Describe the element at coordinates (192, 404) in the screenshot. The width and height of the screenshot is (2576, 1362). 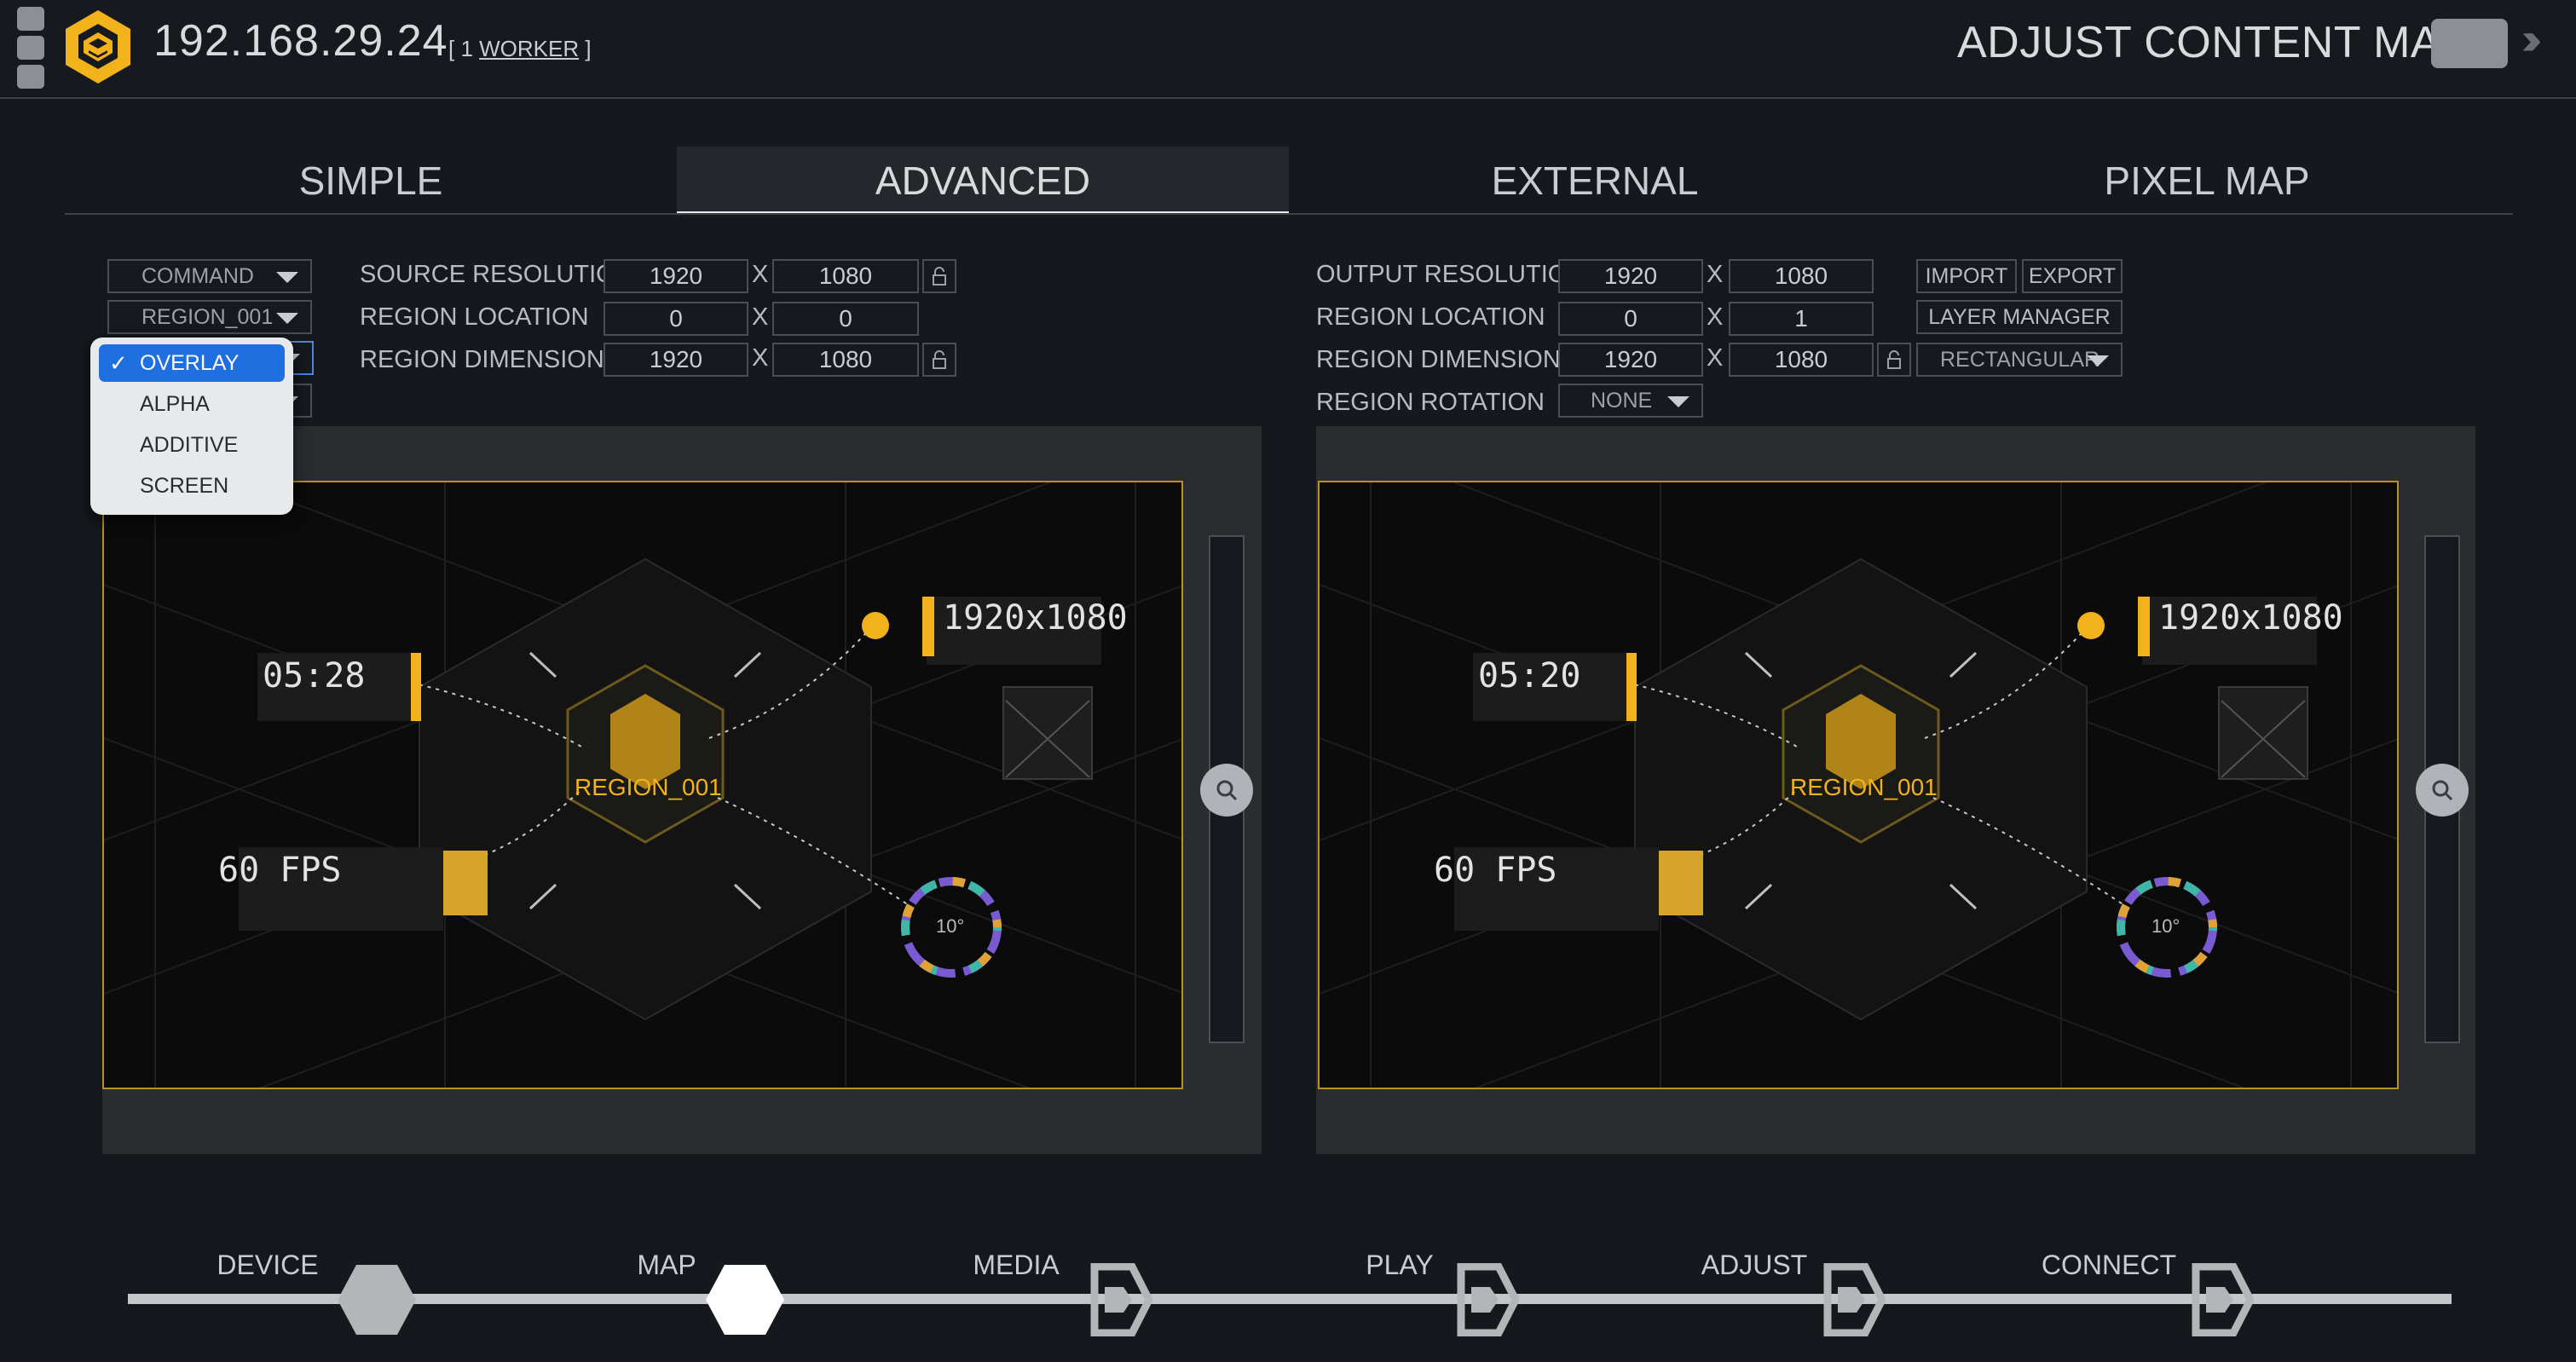
I see `menu-item-alpha: ALPHA` at that location.